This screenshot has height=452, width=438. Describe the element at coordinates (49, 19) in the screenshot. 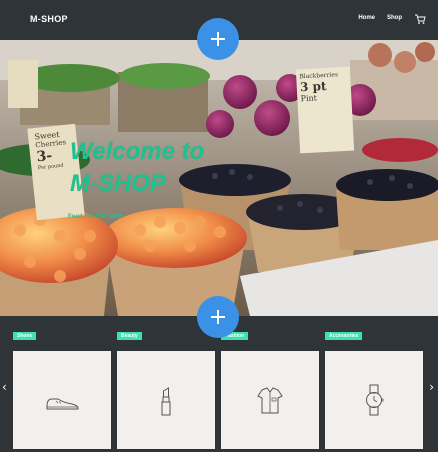

I see `brand-logo: M-SHOP` at that location.